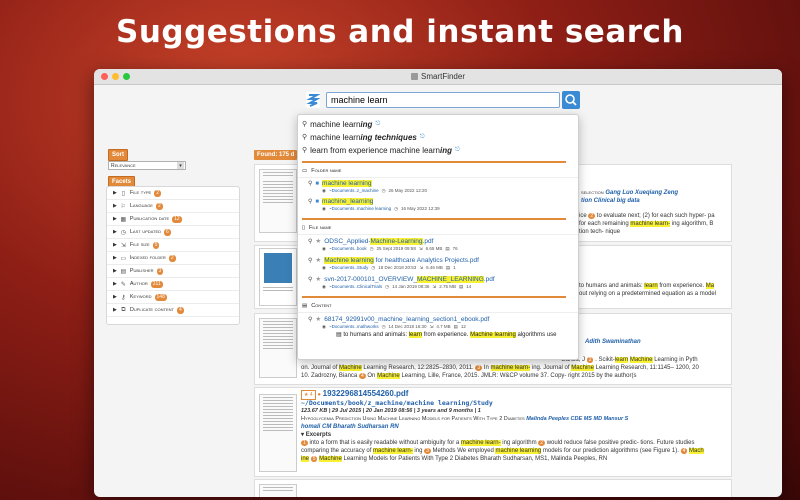 This screenshot has width=800, height=500. Describe the element at coordinates (123, 206) in the screenshot. I see `flag-icon: ⚐` at that location.